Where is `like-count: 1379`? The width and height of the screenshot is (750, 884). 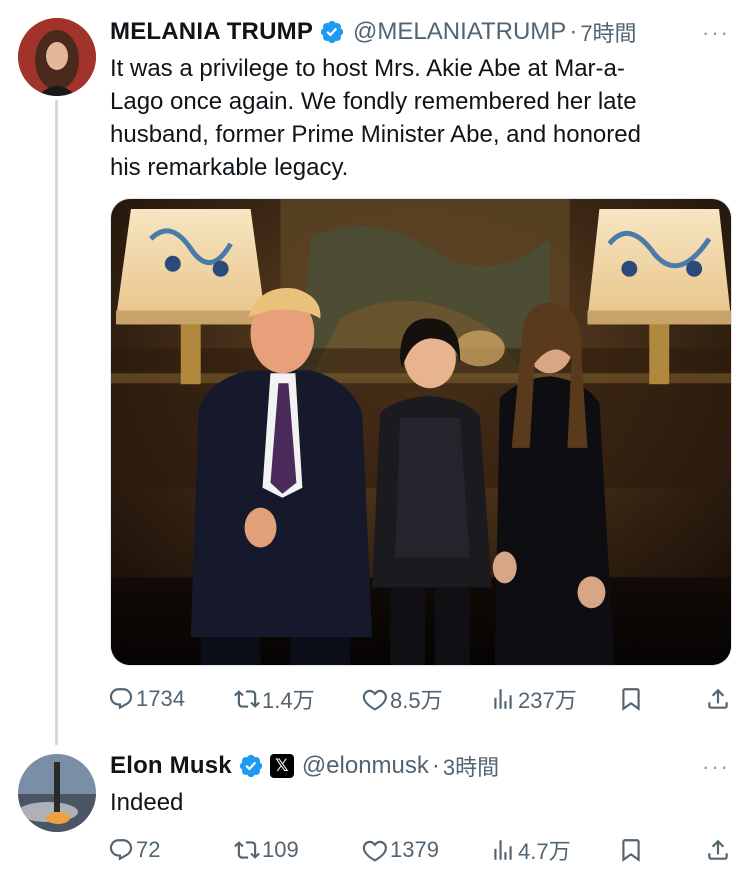
like-count: 1379 is located at coordinates (414, 849).